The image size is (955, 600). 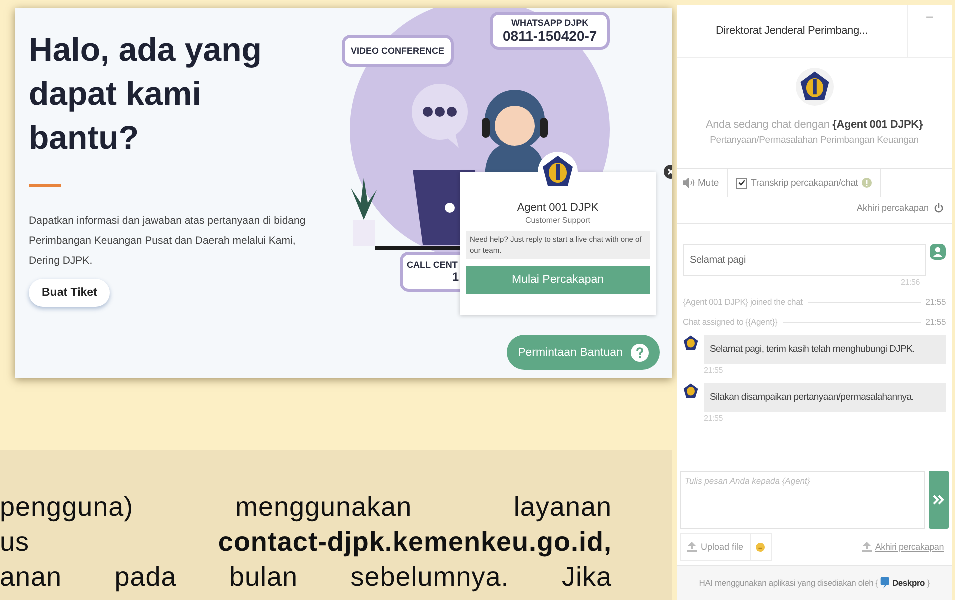 What do you see at coordinates (804, 260) in the screenshot?
I see `user-message: Selamat pagi` at bounding box center [804, 260].